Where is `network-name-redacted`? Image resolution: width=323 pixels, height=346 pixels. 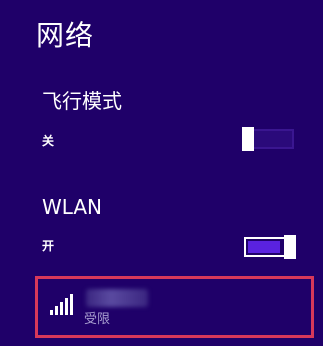 network-name-redacted is located at coordinates (117, 298).